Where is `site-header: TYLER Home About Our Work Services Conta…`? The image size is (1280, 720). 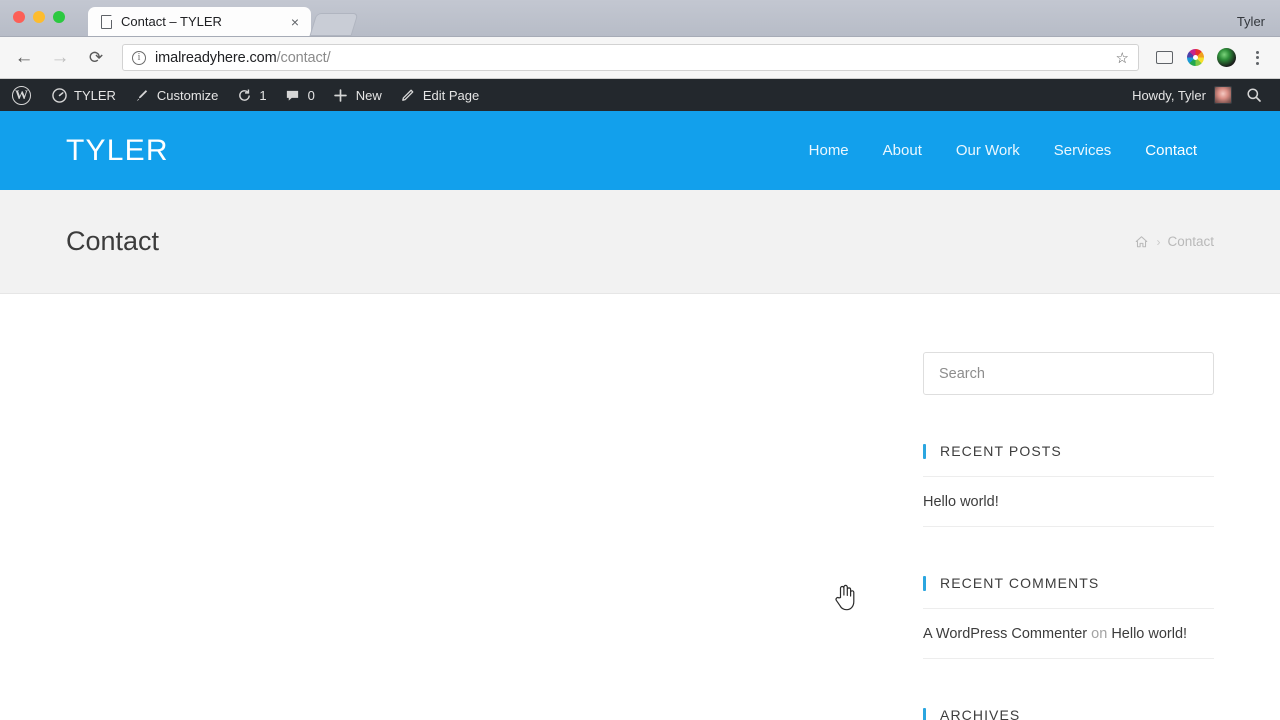 site-header: TYLER Home About Our Work Services Conta… is located at coordinates (640, 150).